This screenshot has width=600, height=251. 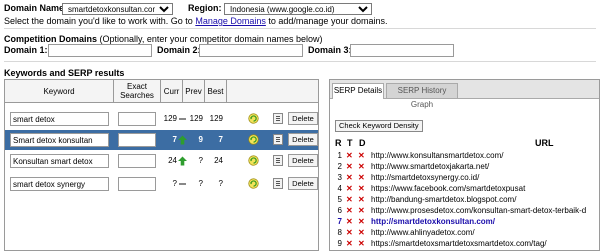 I want to click on keywords-table-header: Keyword Exact Searches Curr Prev Best, so click(x=161, y=91).